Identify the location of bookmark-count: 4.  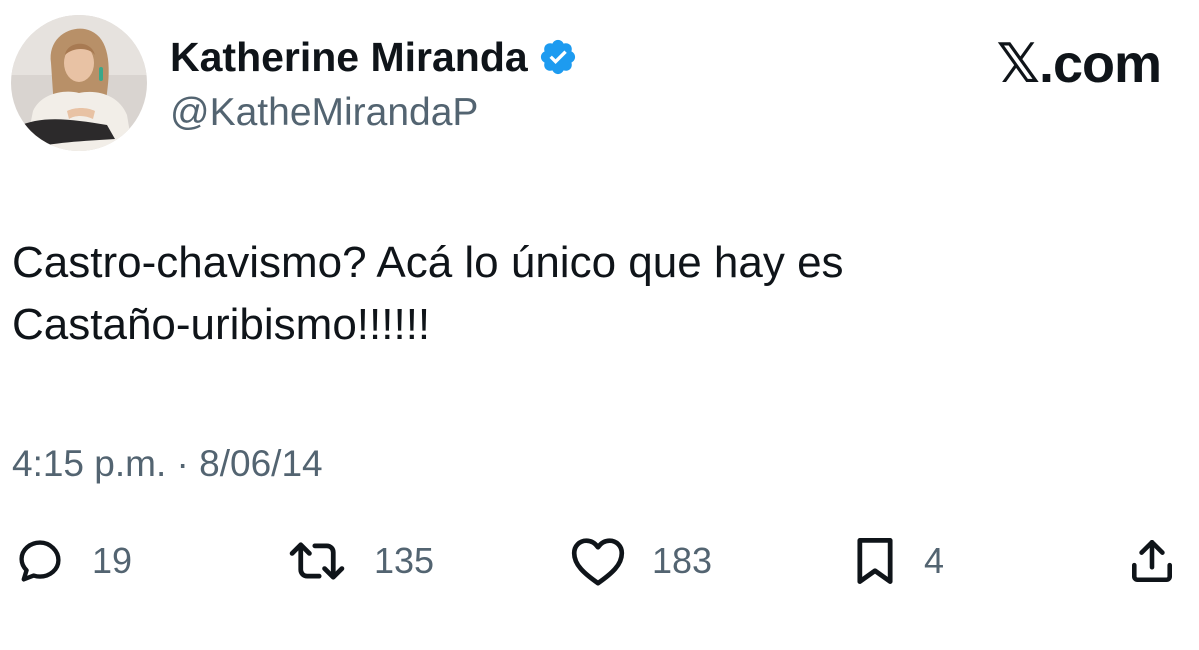
(934, 560).